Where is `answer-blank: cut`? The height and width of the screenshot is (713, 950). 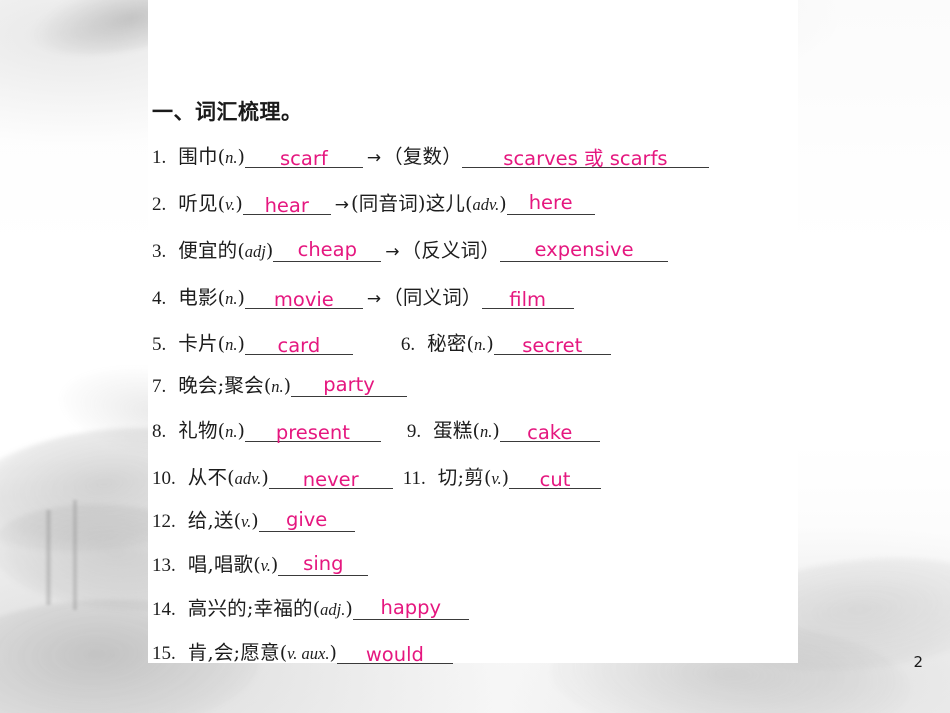
answer-blank: cut is located at coordinates (555, 477).